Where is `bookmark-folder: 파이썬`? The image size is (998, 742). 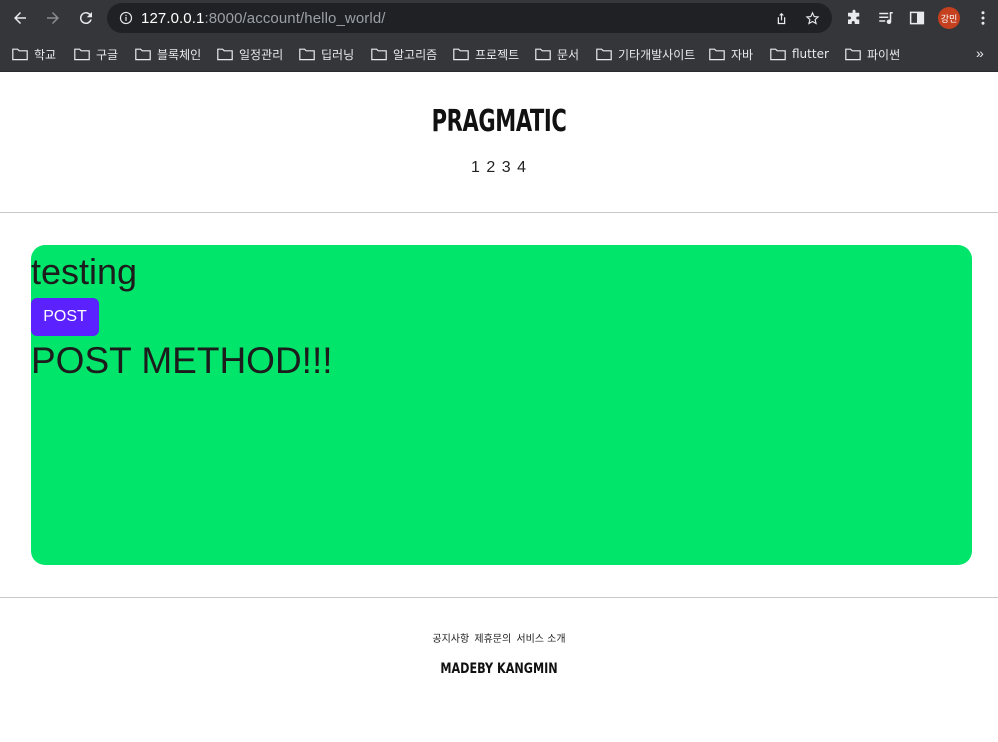 bookmark-folder: 파이썬 is located at coordinates (872, 54).